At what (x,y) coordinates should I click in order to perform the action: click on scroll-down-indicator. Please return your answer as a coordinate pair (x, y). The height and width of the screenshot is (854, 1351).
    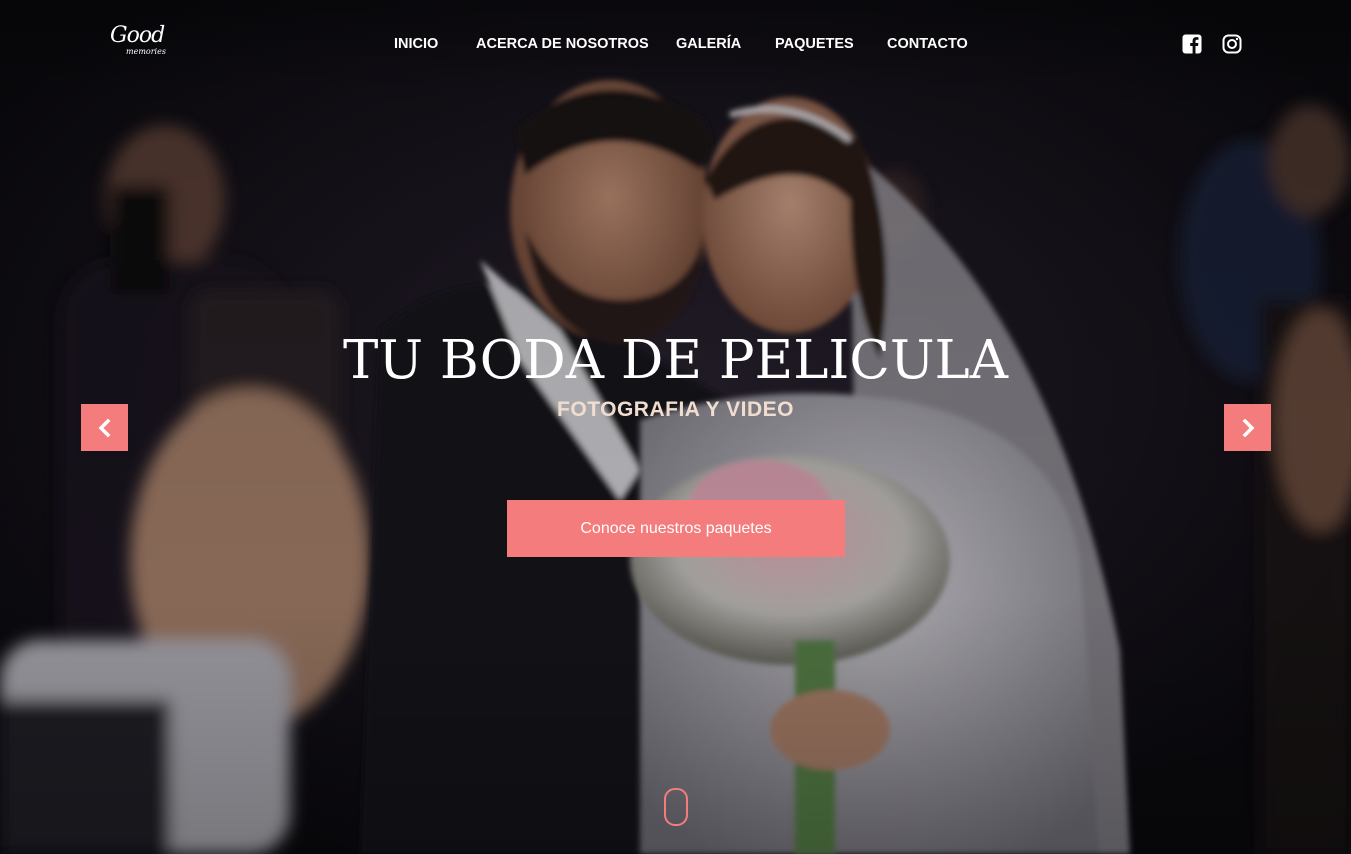
    Looking at the image, I should click on (676, 807).